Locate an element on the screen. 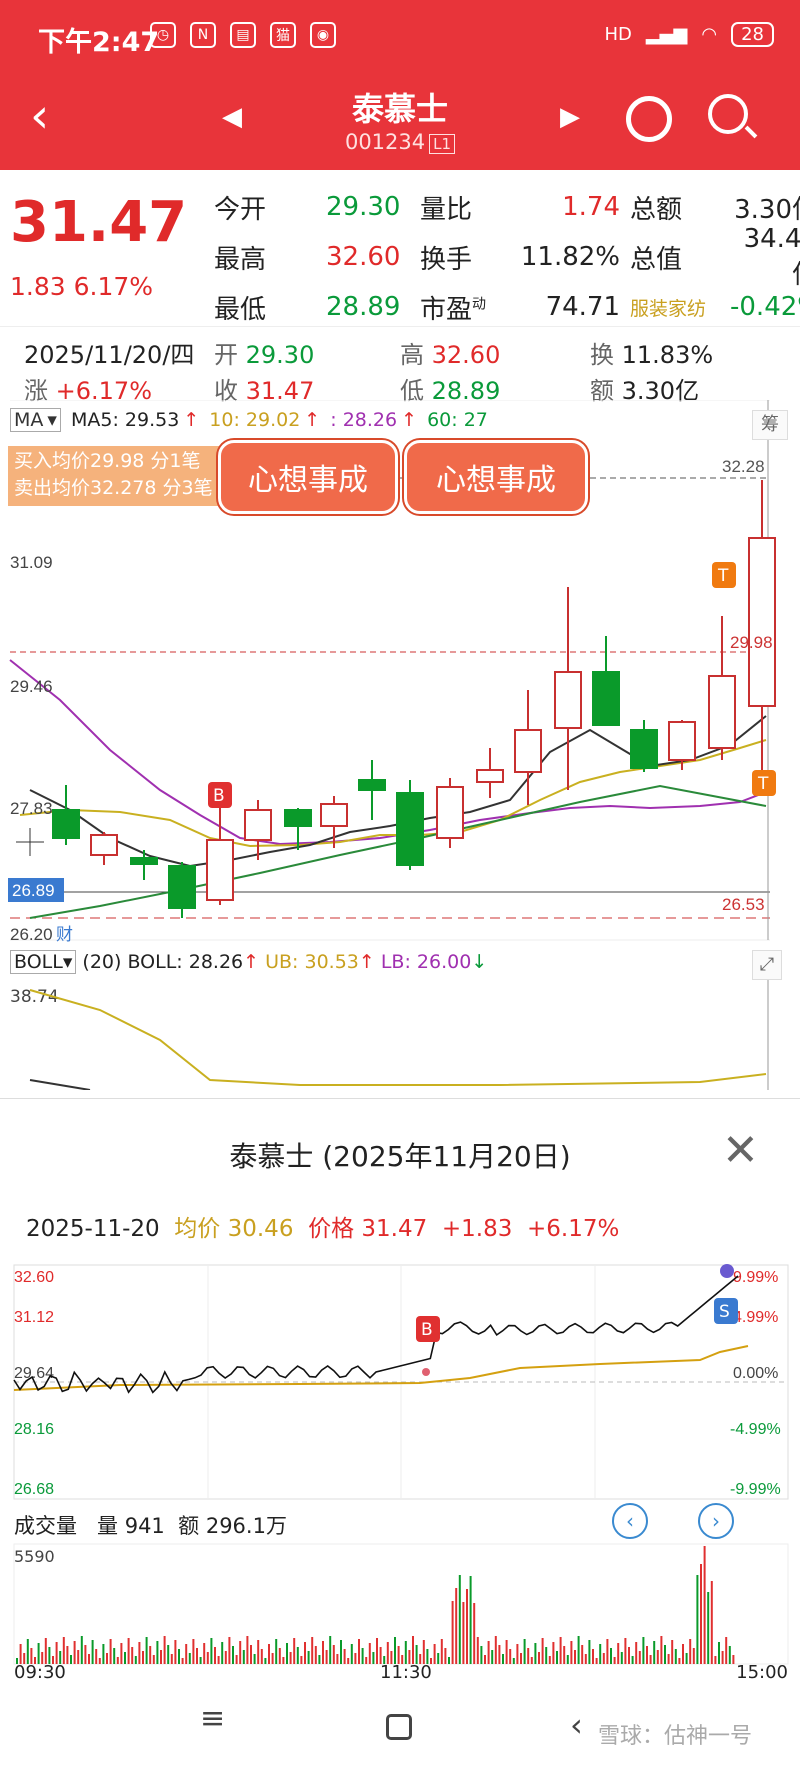 This screenshot has width=800, height=1778. alarm-icon: ◷ is located at coordinates (163, 35).